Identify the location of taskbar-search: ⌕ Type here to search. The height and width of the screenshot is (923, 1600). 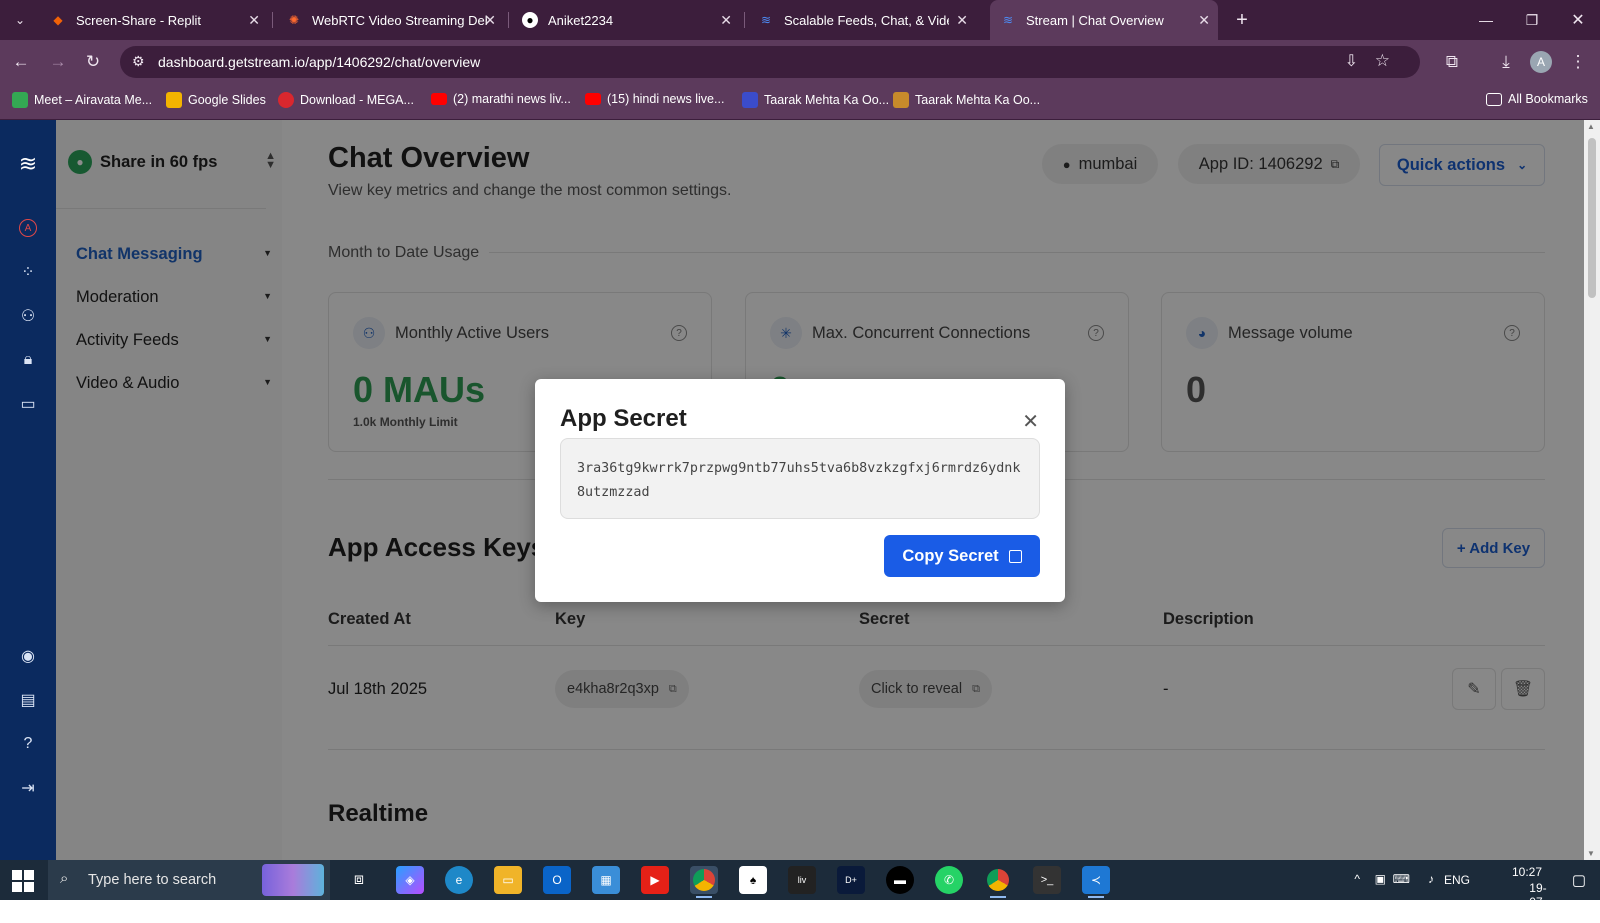
(189, 880).